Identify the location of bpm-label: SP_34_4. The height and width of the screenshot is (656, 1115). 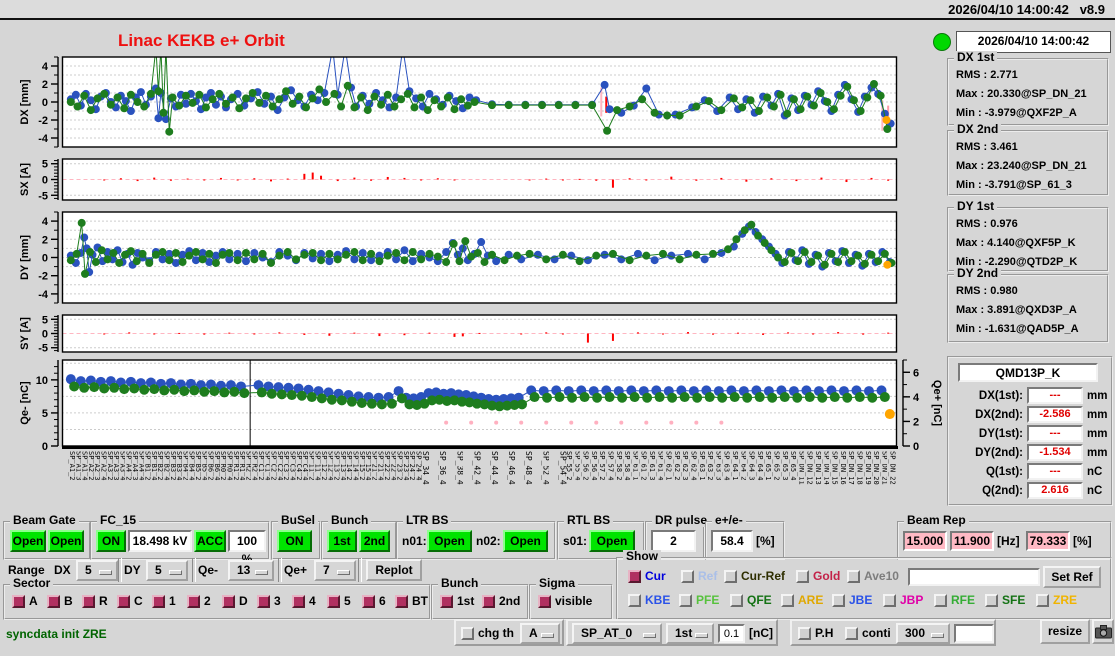
(425, 468).